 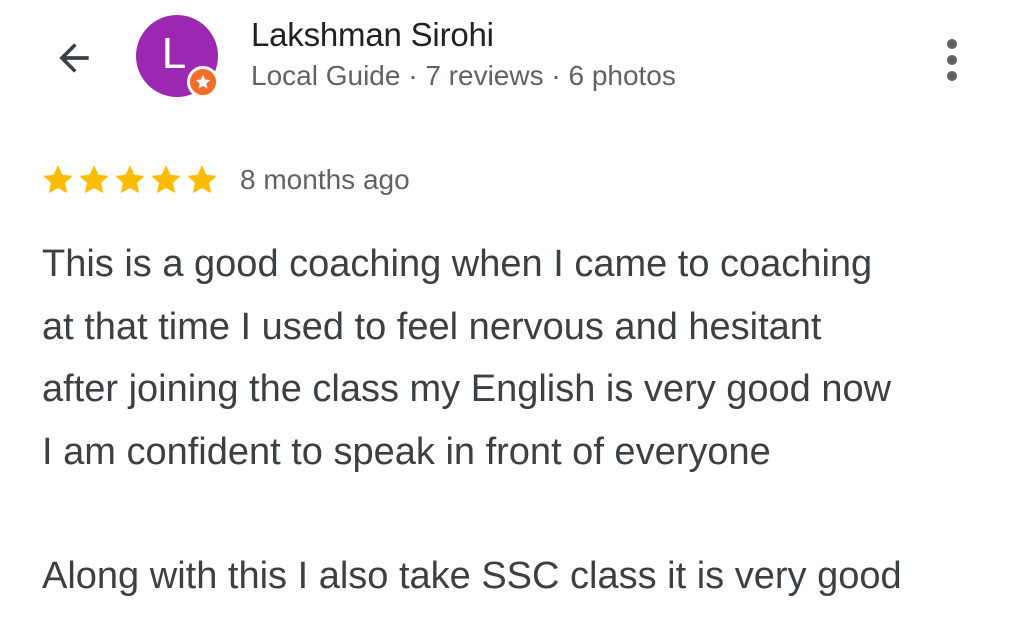 What do you see at coordinates (463, 75) in the screenshot?
I see `reviewer-meta: Local Guide · 7 reviews · 6 photos` at bounding box center [463, 75].